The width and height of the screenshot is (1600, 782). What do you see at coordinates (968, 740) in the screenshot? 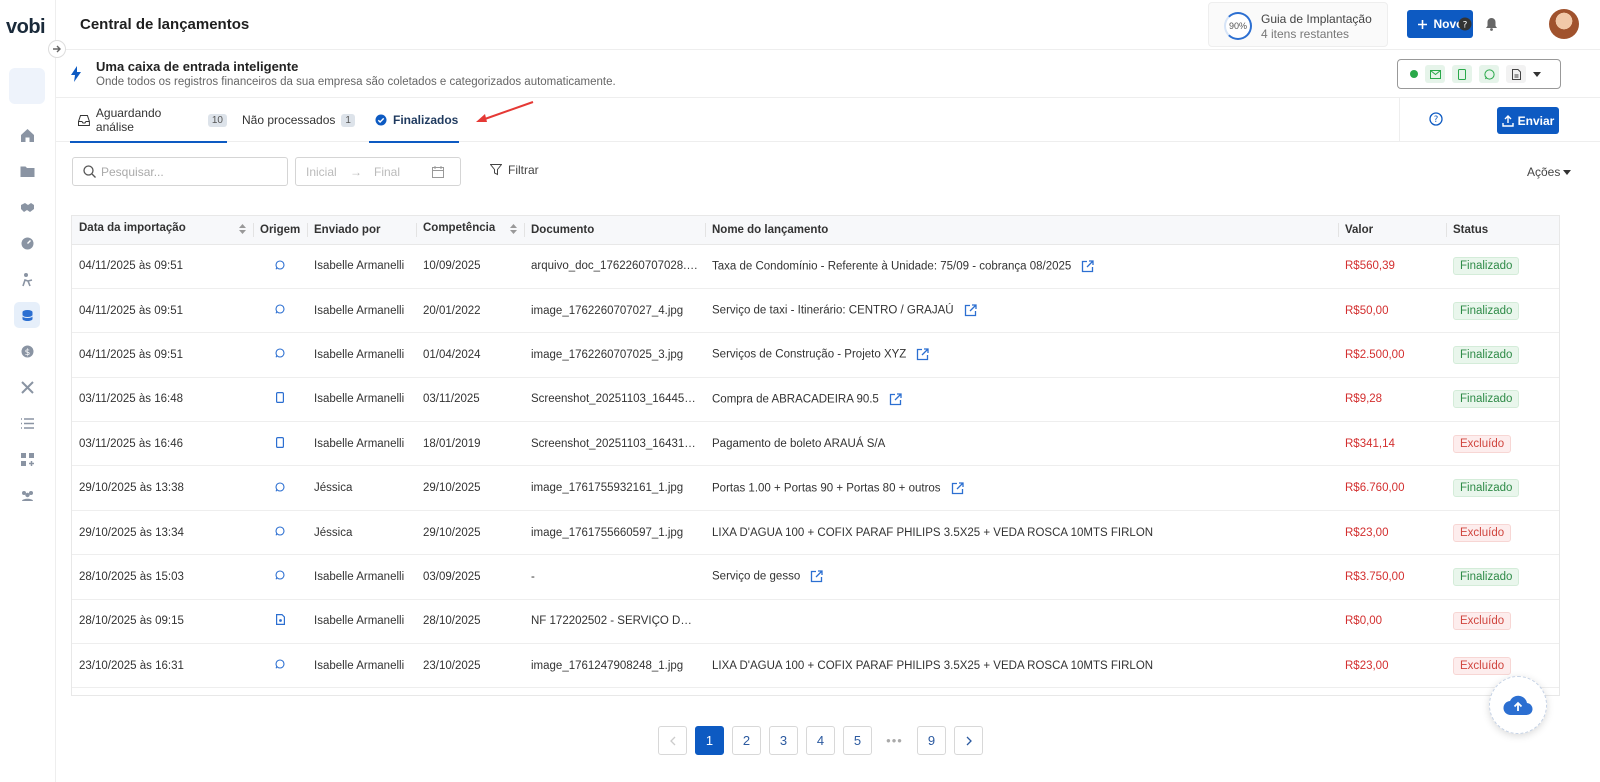
I see `next-page-button` at bounding box center [968, 740].